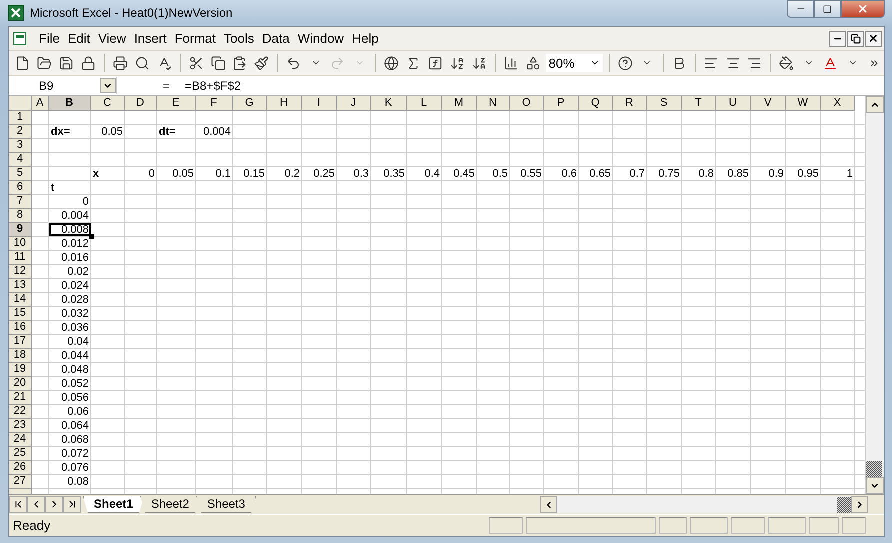 This screenshot has width=892, height=543. What do you see at coordinates (20, 426) in the screenshot?
I see `row-header: 23` at bounding box center [20, 426].